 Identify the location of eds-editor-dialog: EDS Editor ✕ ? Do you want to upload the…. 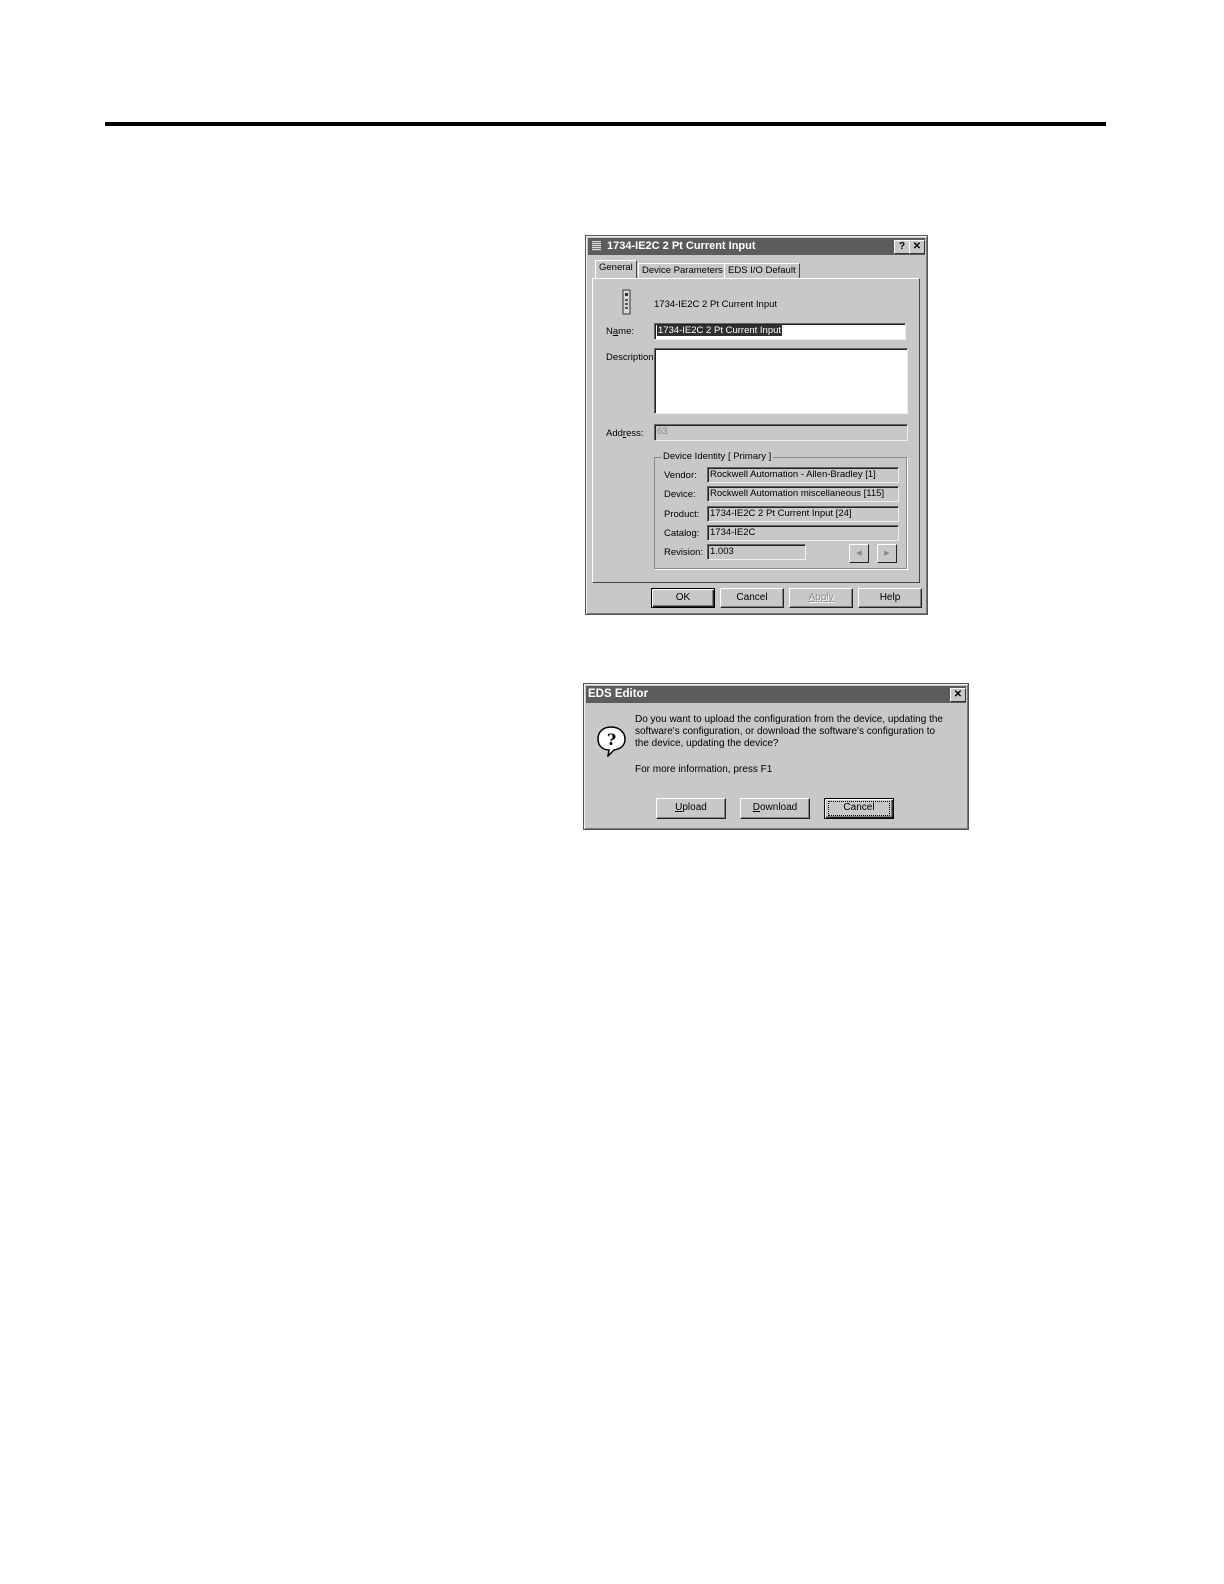
(776, 756).